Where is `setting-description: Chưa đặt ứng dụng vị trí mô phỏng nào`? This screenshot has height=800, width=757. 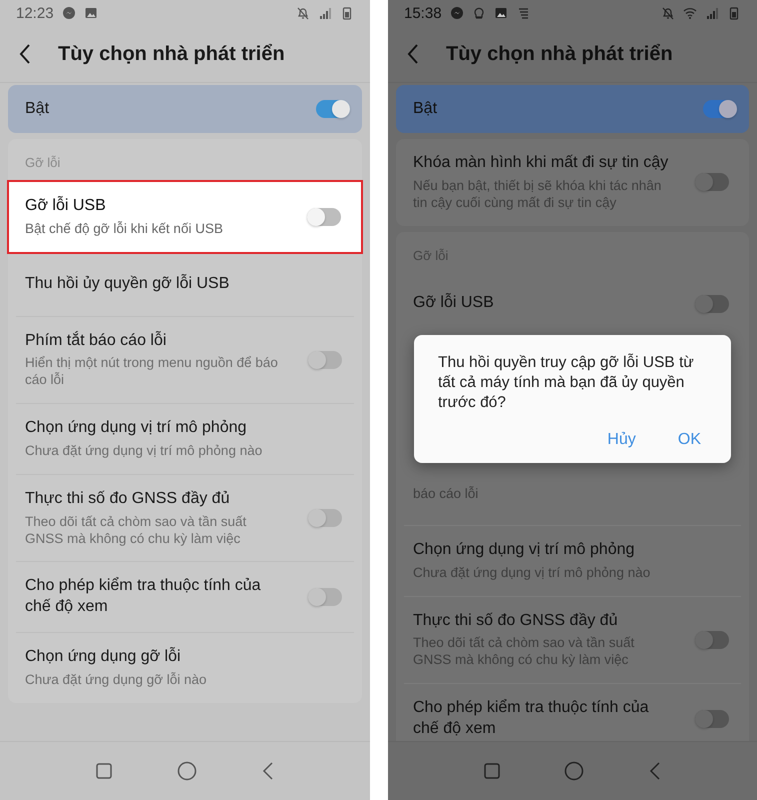 setting-description: Chưa đặt ứng dụng vị trí mô phỏng nào is located at coordinates (143, 451).